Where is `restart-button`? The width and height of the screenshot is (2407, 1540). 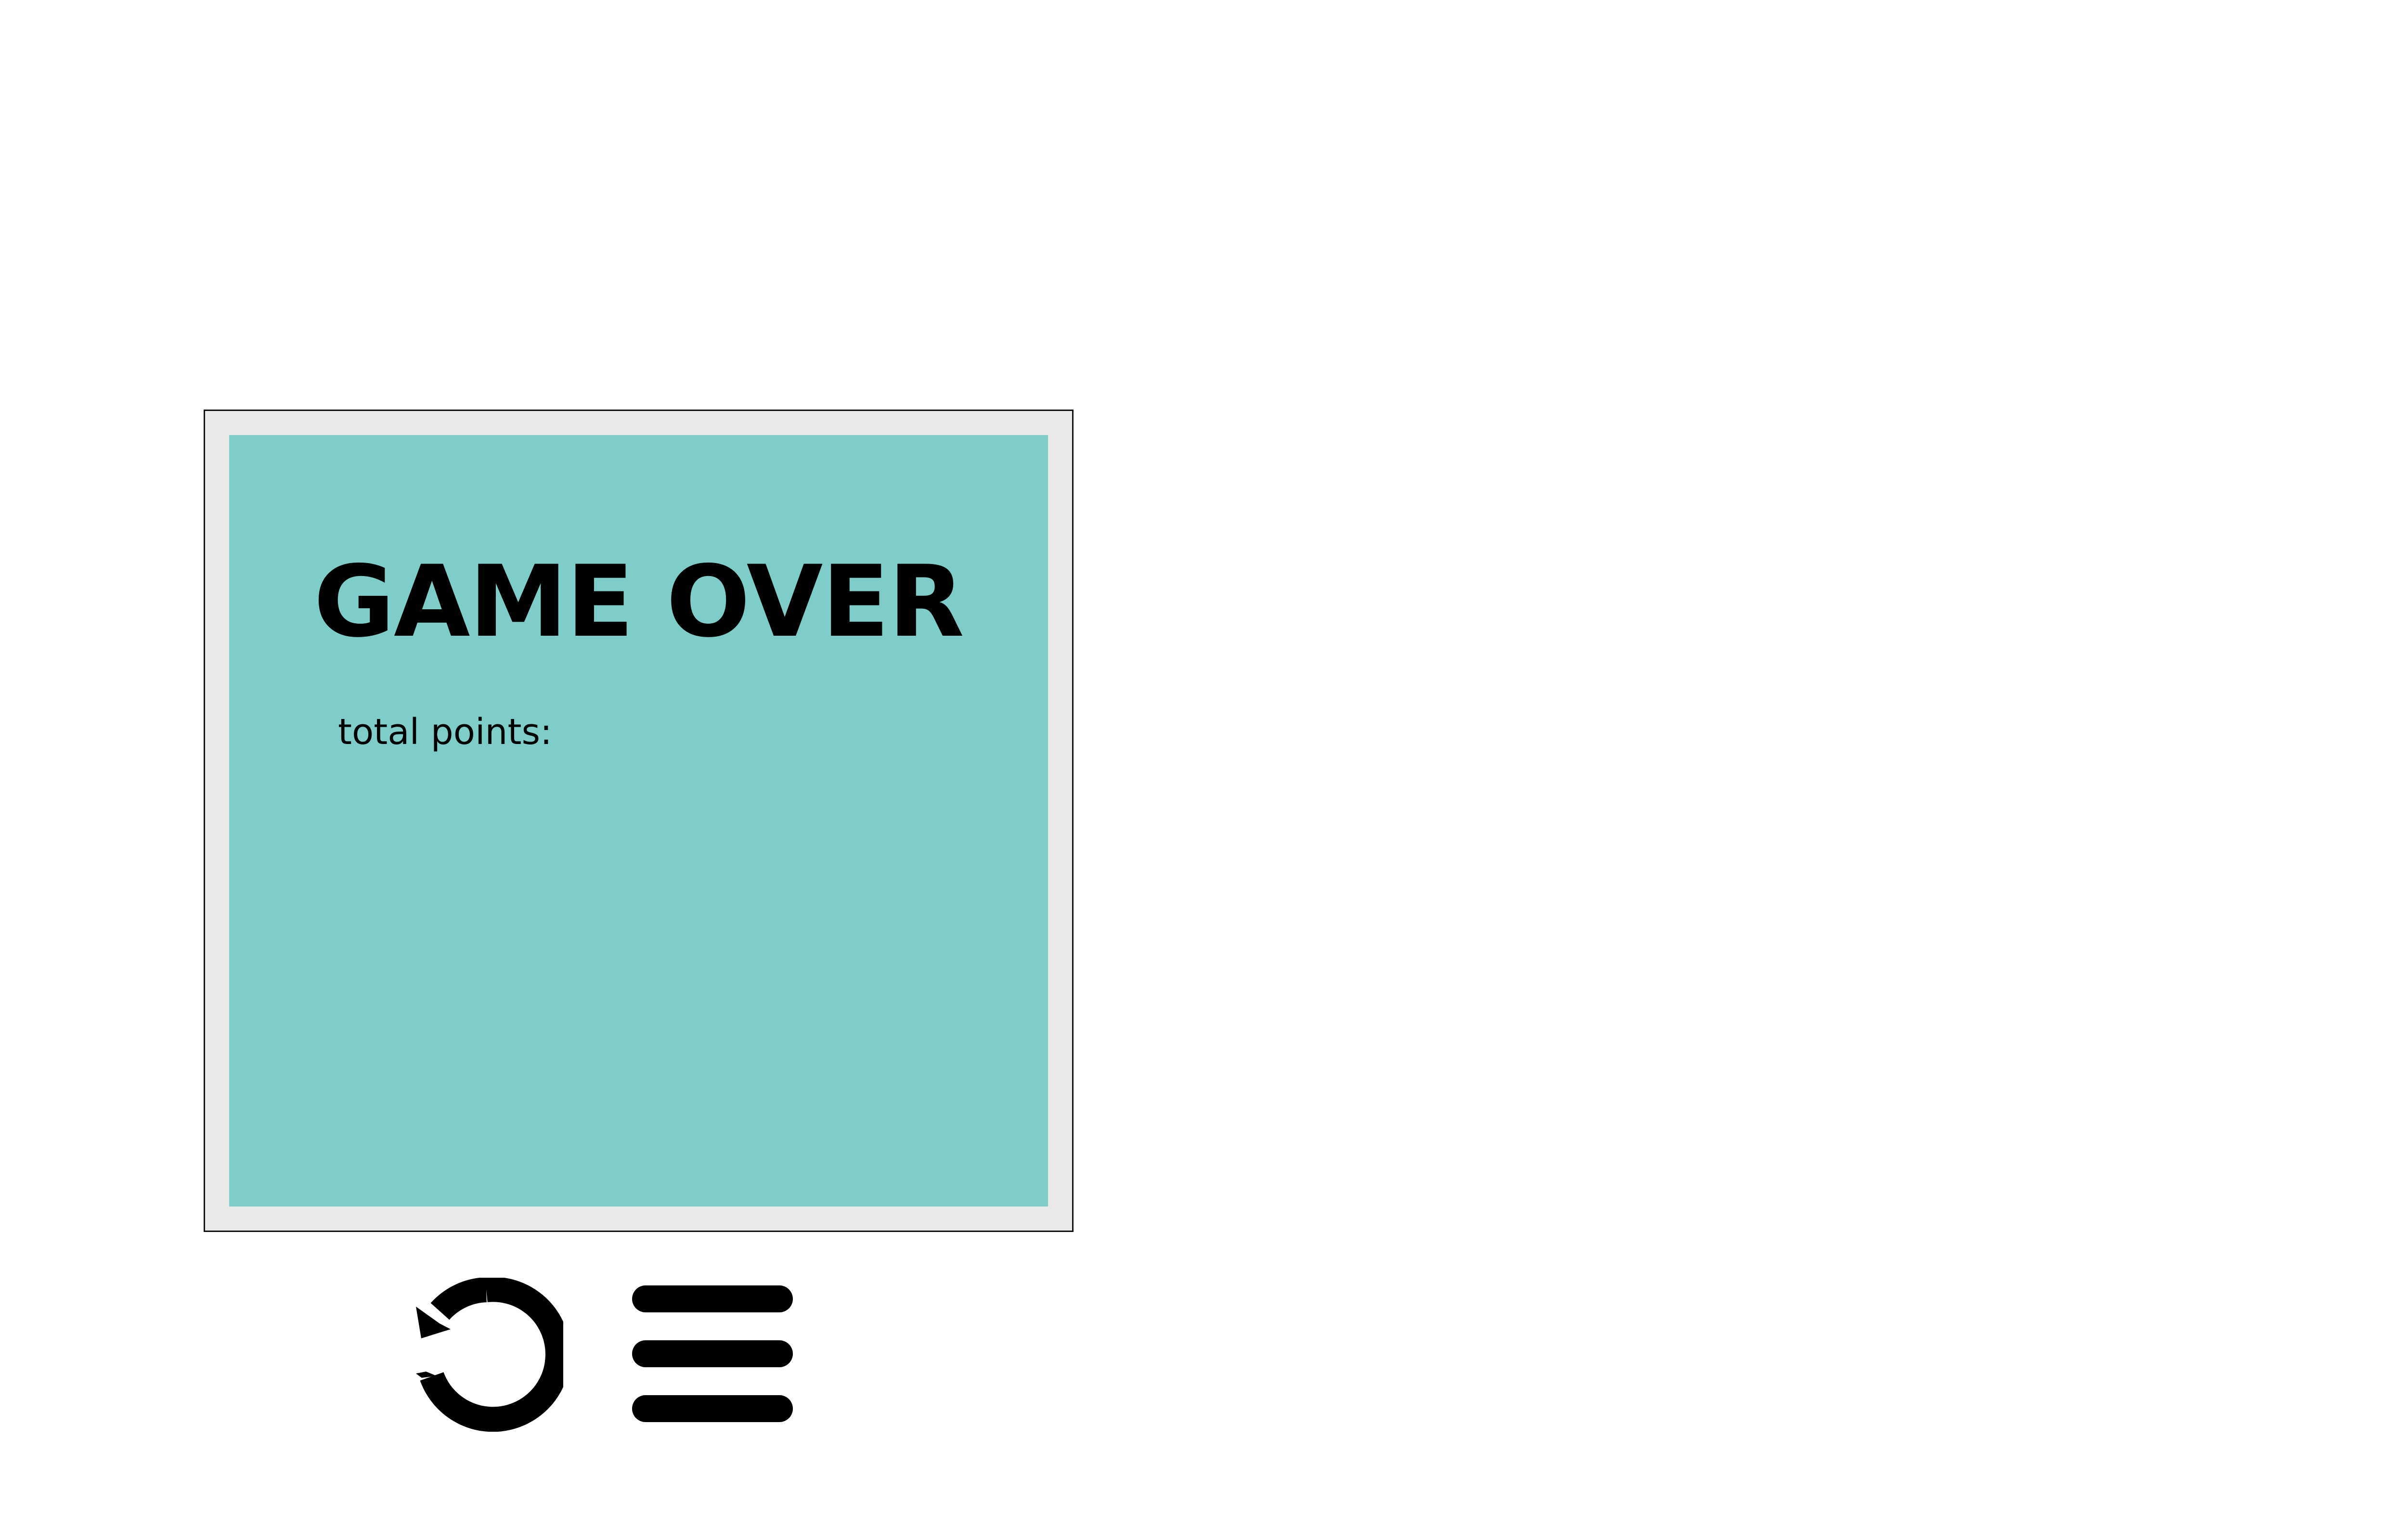 restart-button is located at coordinates (486, 1355).